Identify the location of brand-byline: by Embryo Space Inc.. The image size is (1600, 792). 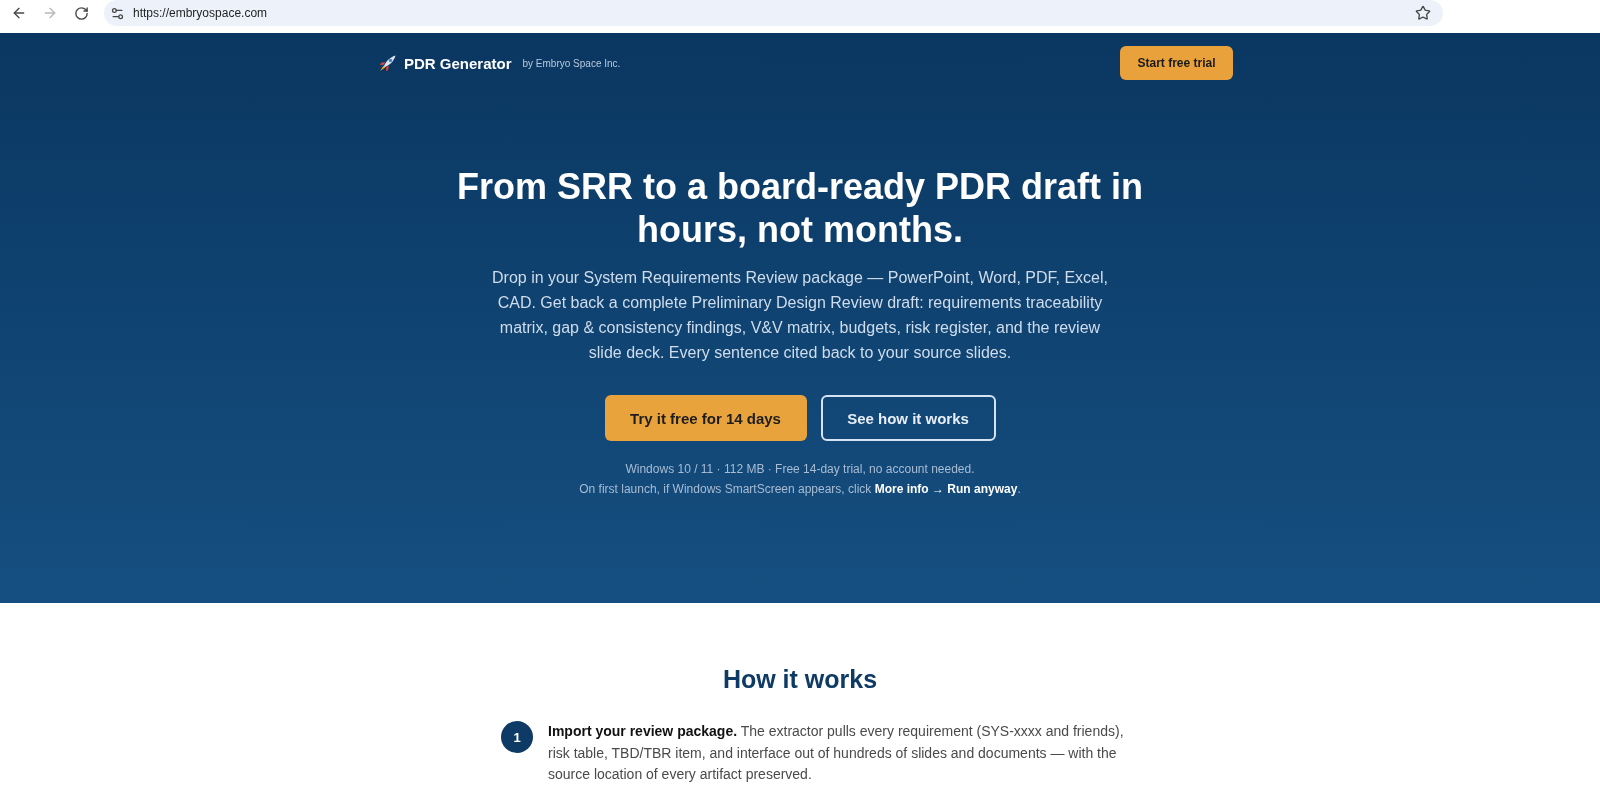
(571, 63).